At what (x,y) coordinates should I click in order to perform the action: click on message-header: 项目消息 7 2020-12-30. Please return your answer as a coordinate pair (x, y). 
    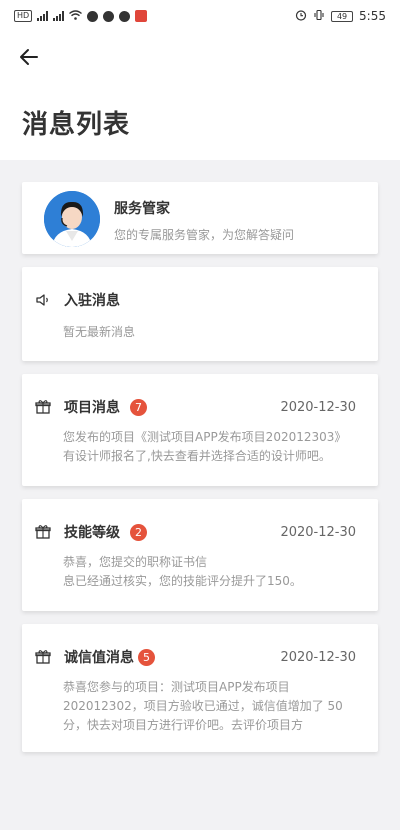
    Looking at the image, I should click on (195, 407).